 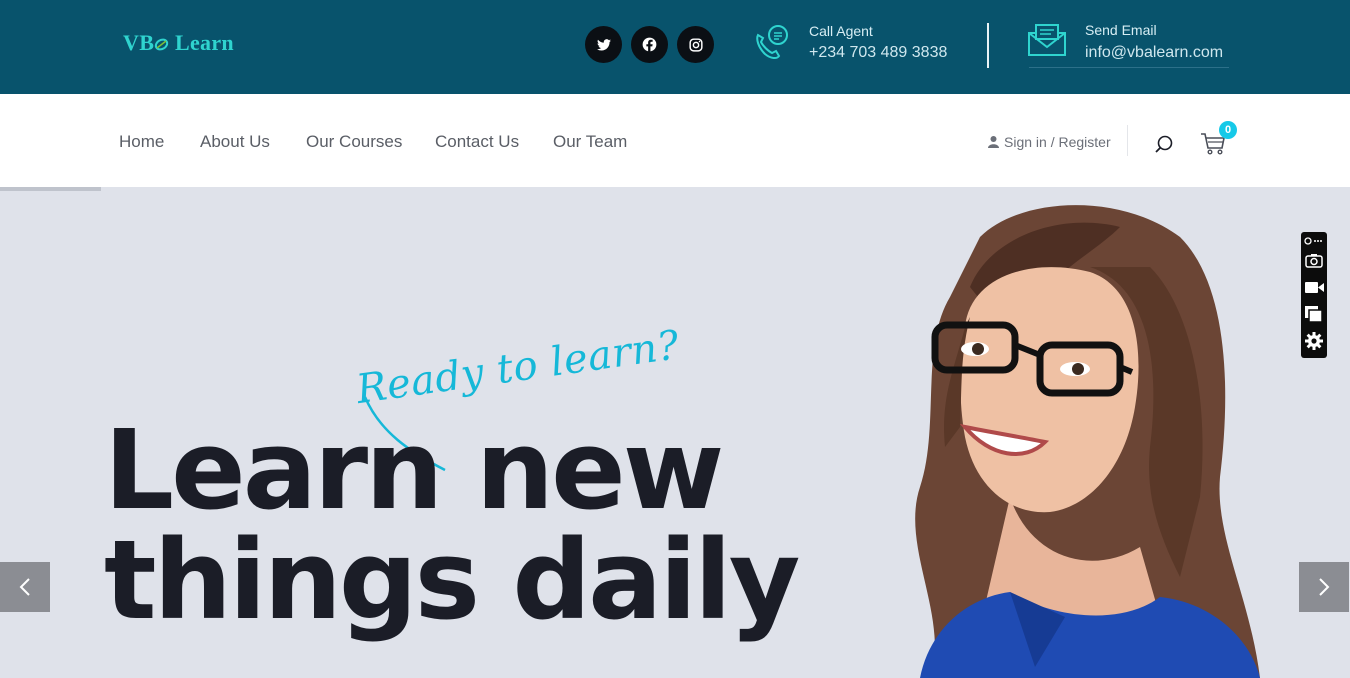 What do you see at coordinates (51, 189) in the screenshot?
I see `slide-progress-bar` at bounding box center [51, 189].